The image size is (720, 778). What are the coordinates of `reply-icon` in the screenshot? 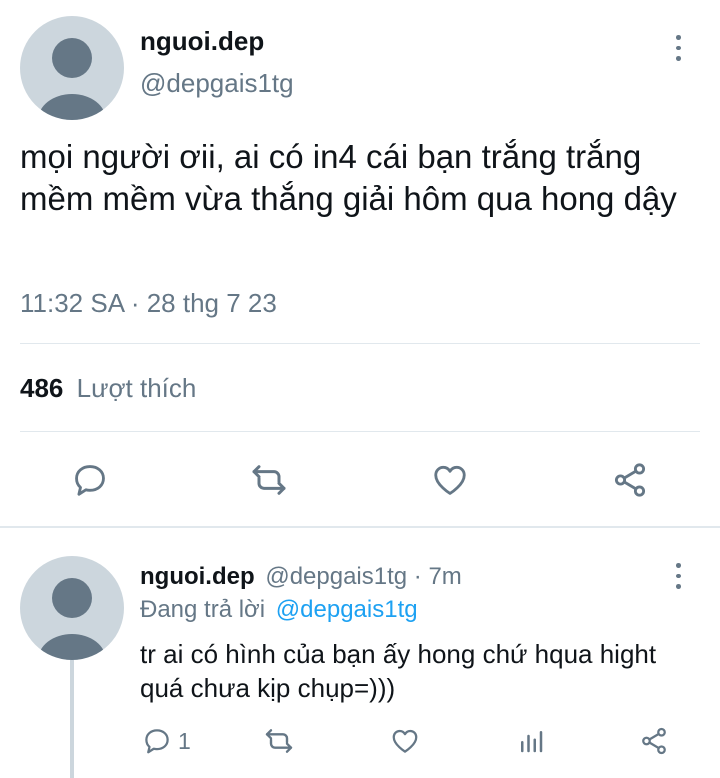 It's located at (90, 480).